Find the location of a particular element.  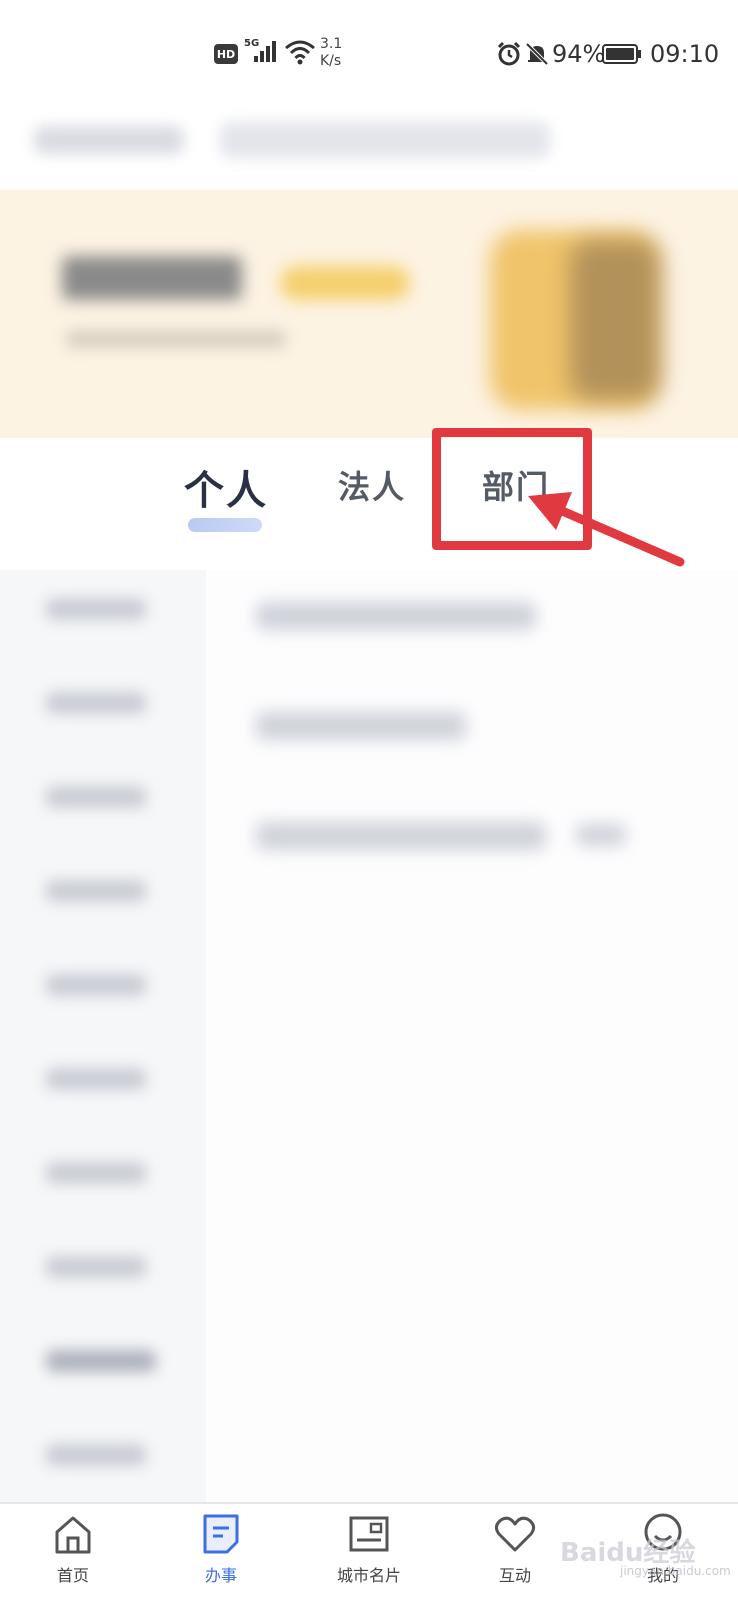

city-card-icon is located at coordinates (369, 1534).